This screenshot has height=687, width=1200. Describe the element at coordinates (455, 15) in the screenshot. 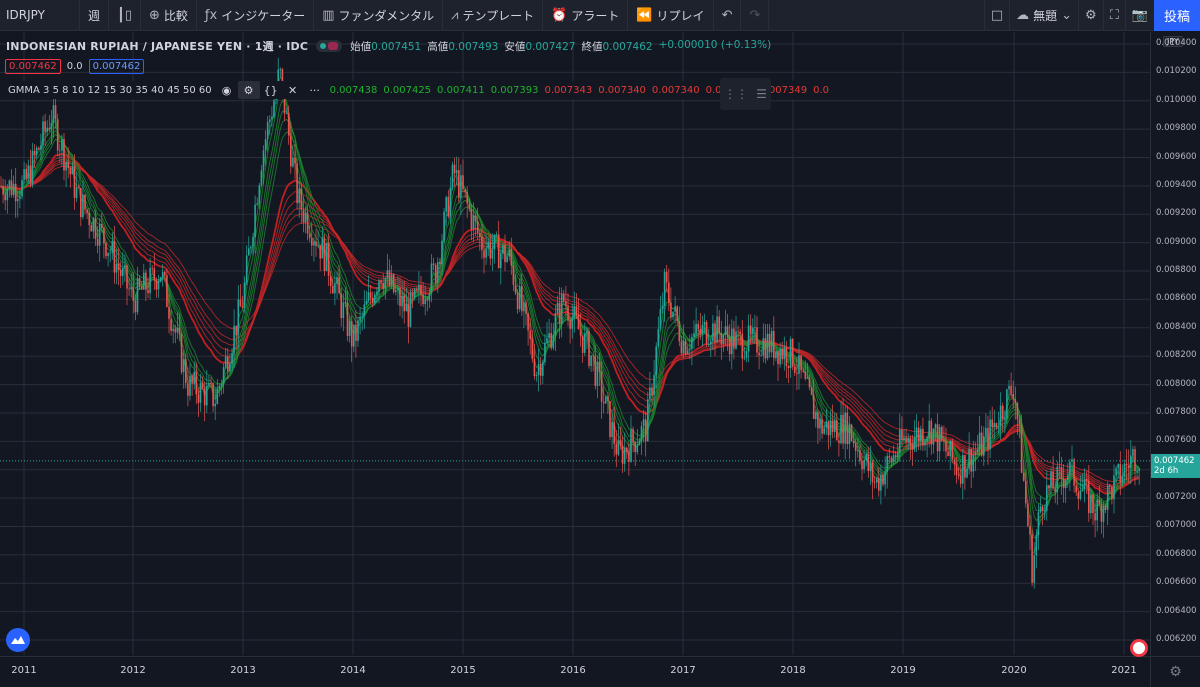

I see `template-icon: ⩘` at that location.